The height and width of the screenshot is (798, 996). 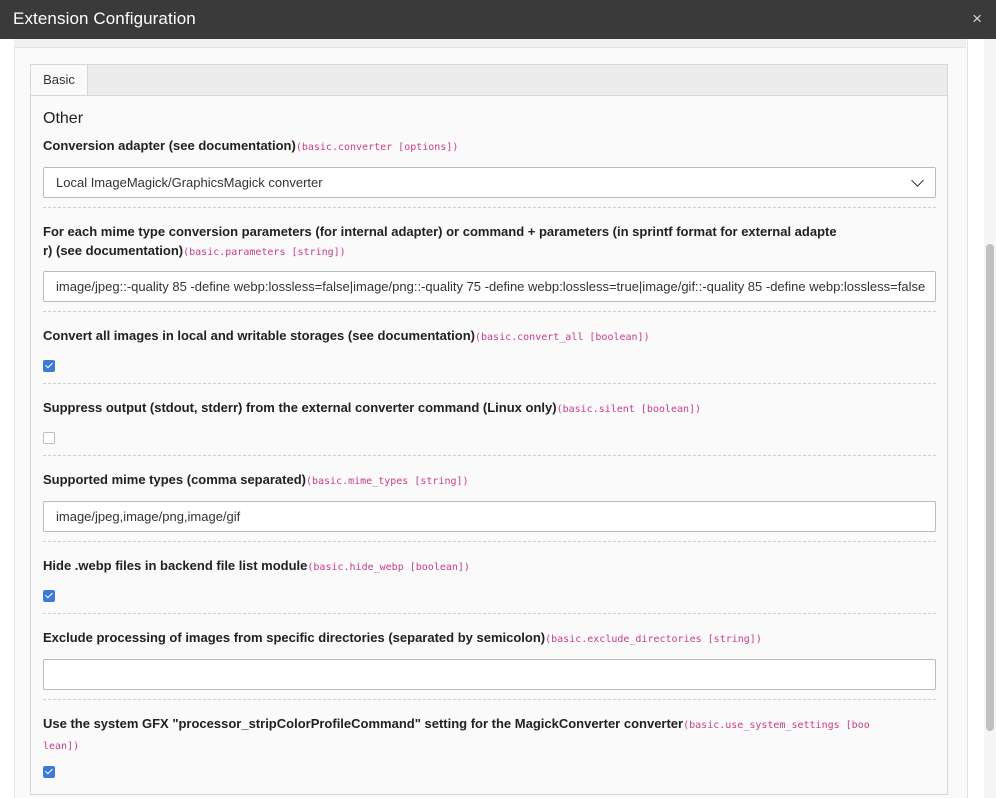 I want to click on exclude-directories-input, so click(x=489, y=674).